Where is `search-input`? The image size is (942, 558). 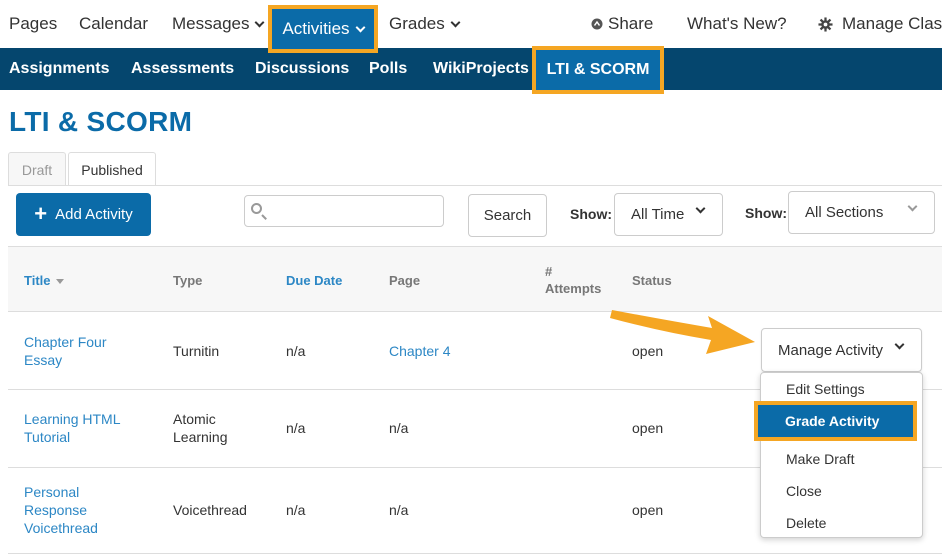 search-input is located at coordinates (344, 211).